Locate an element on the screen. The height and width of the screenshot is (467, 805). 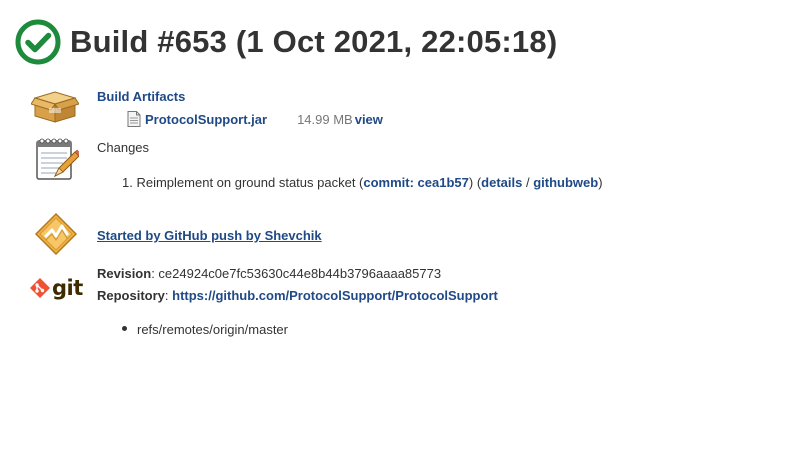
git-diamond-icon is located at coordinates (40, 288).